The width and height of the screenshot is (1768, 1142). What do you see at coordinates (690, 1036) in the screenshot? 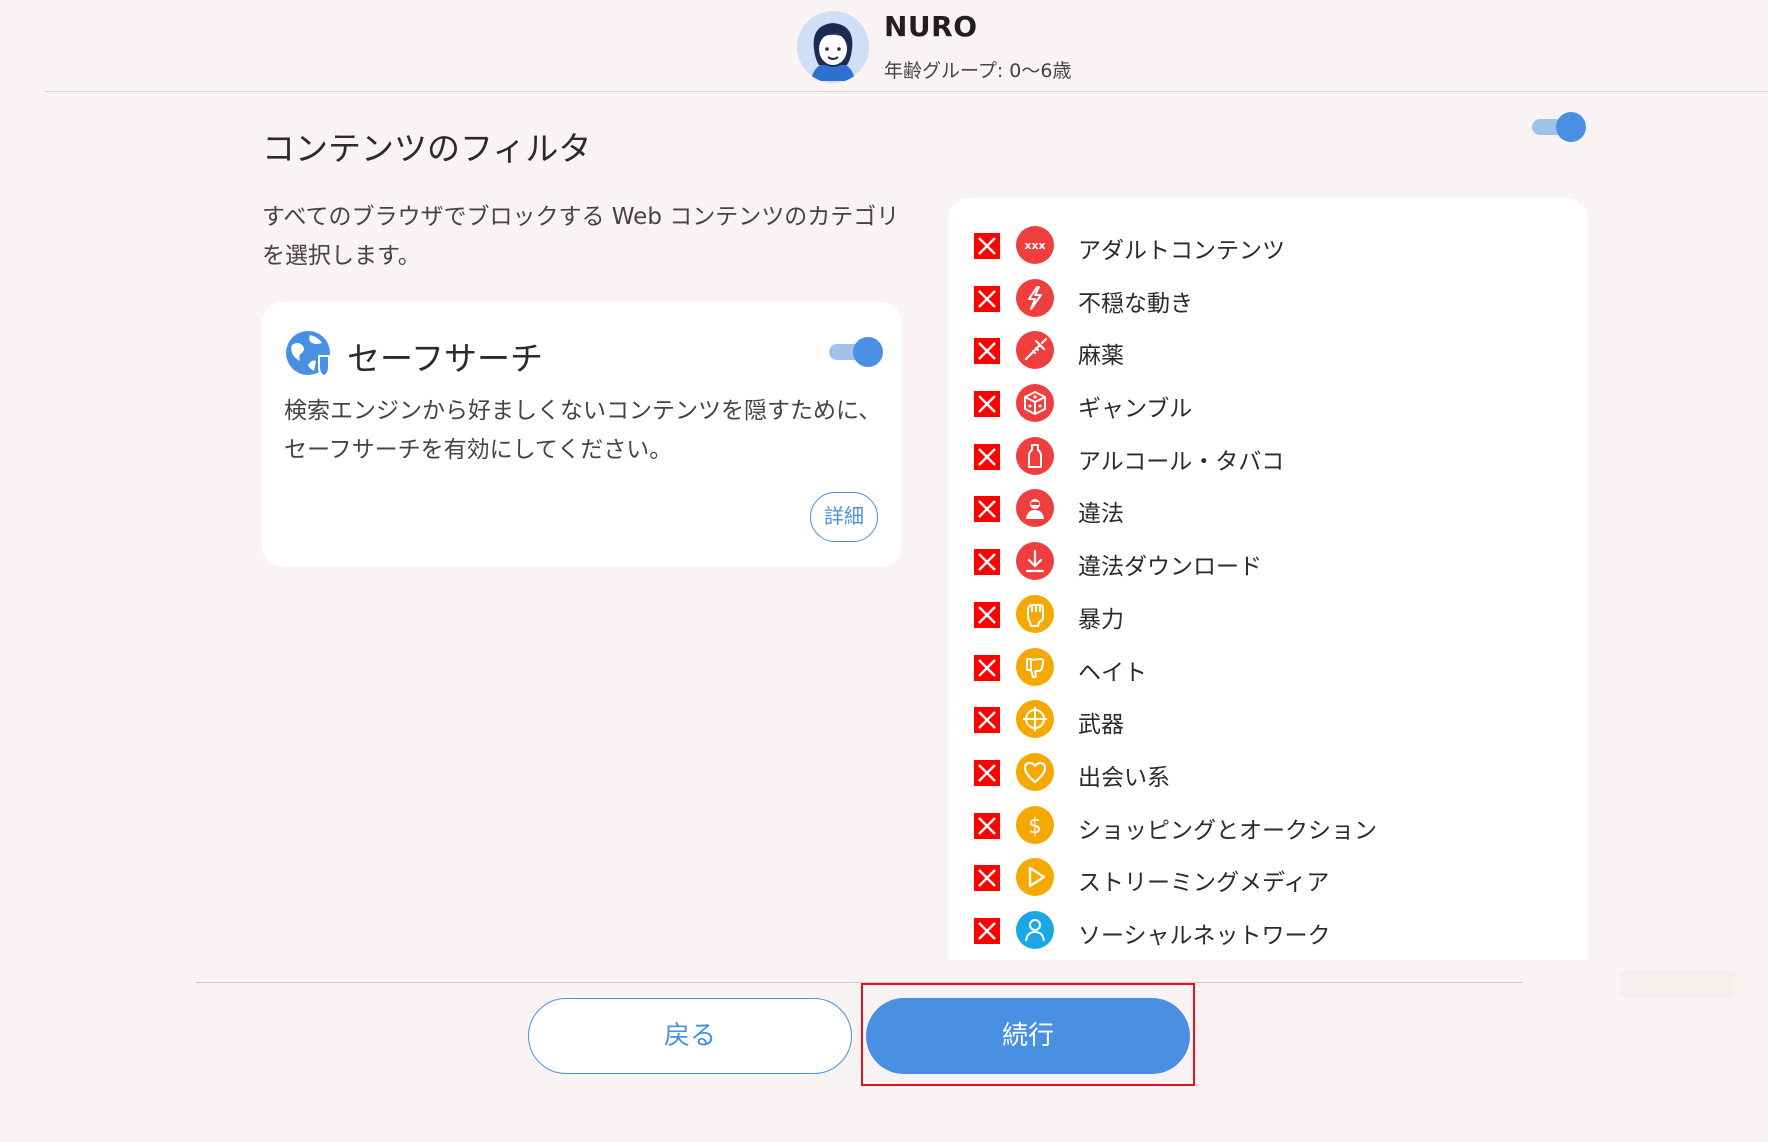
I see `back-button: 戻る` at bounding box center [690, 1036].